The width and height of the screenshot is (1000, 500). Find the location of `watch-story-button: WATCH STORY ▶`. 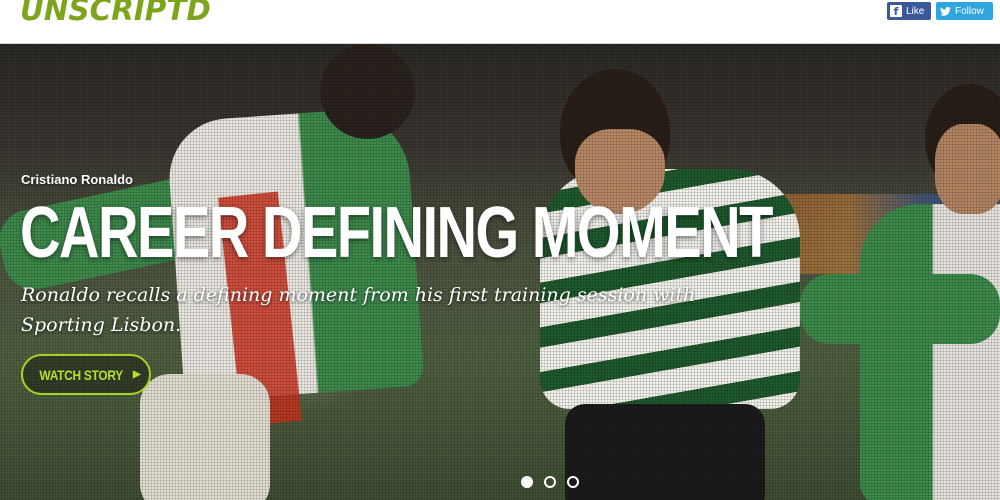

watch-story-button: WATCH STORY ▶ is located at coordinates (86, 374).